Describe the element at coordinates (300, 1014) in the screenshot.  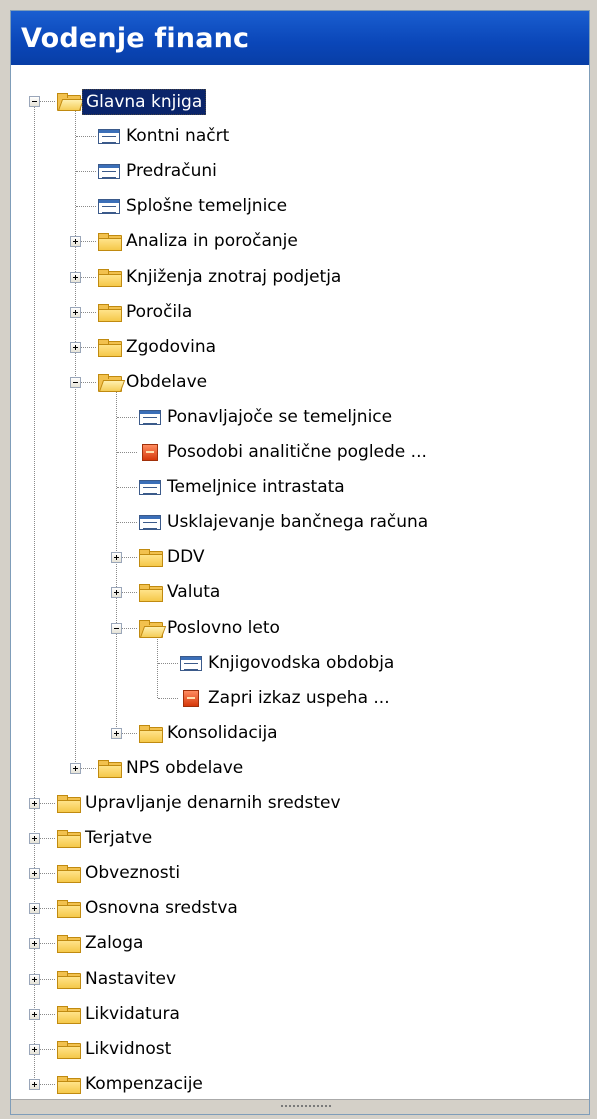
I see `tree-item: Likvidatura` at that location.